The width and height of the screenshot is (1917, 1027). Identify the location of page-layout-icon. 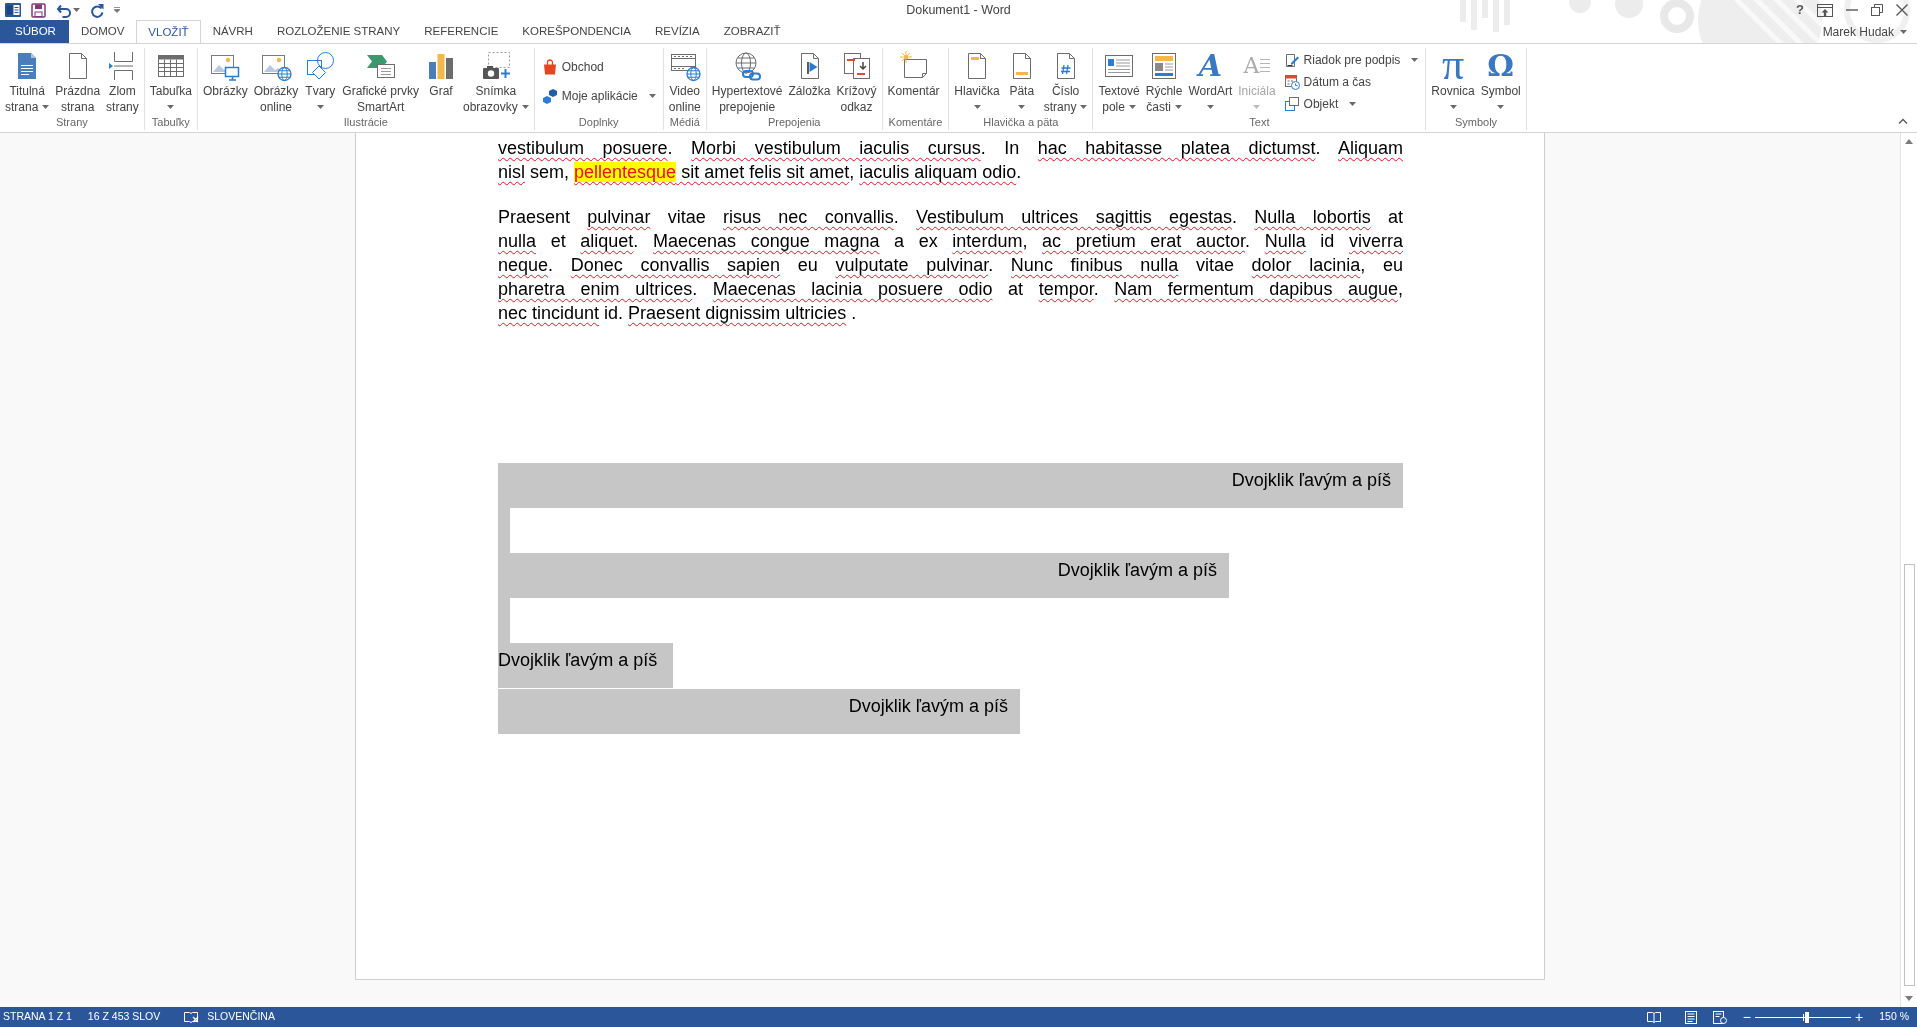
(1690, 1017).